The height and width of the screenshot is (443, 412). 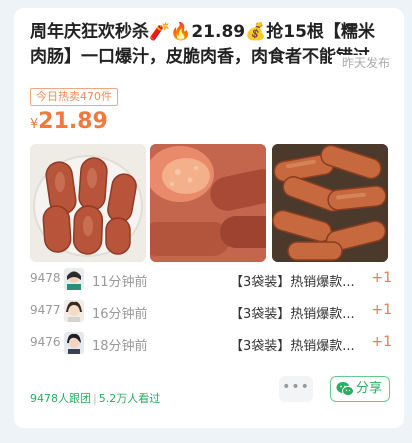 What do you see at coordinates (211, 280) in the screenshot?
I see `follower-row: 9478 11分钟前 【3袋装】热销爆款... +1` at bounding box center [211, 280].